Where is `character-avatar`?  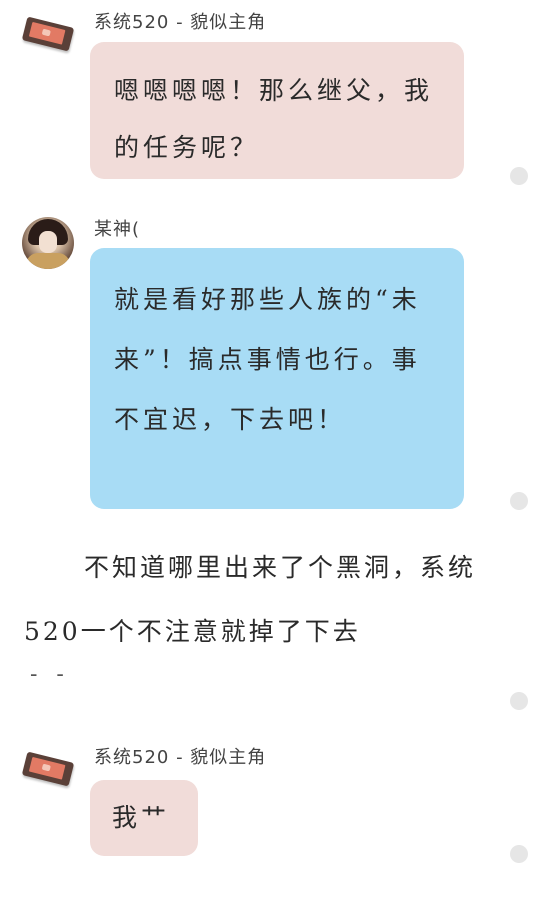 character-avatar is located at coordinates (48, 243).